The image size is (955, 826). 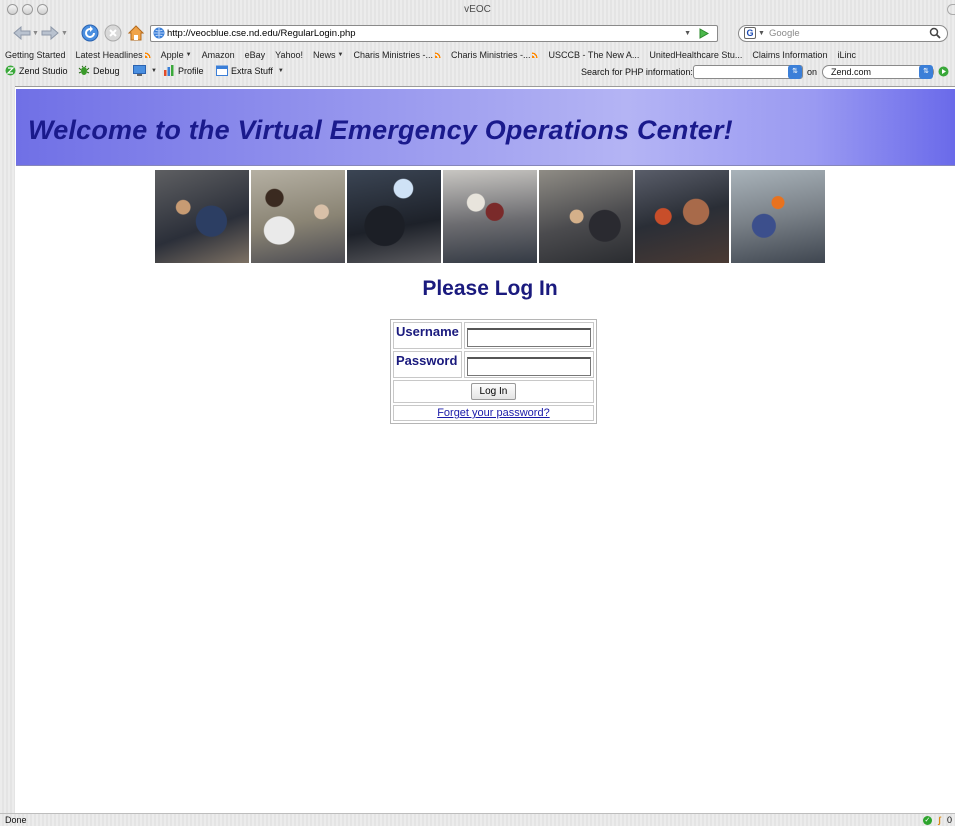 I want to click on search-icon, so click(x=935, y=35).